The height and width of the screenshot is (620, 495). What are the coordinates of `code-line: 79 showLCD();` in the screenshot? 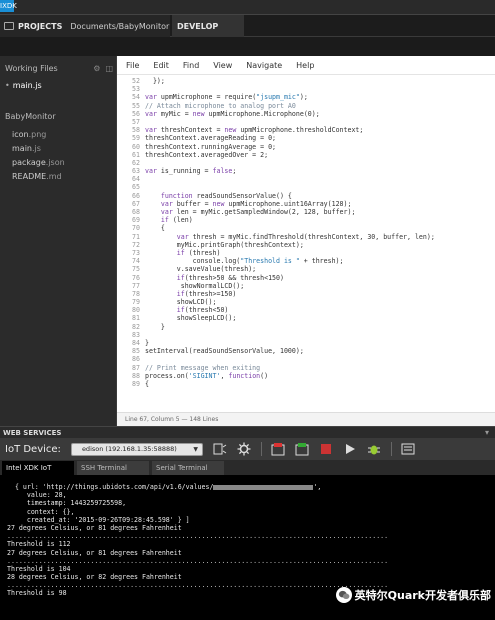 It's located at (306, 302).